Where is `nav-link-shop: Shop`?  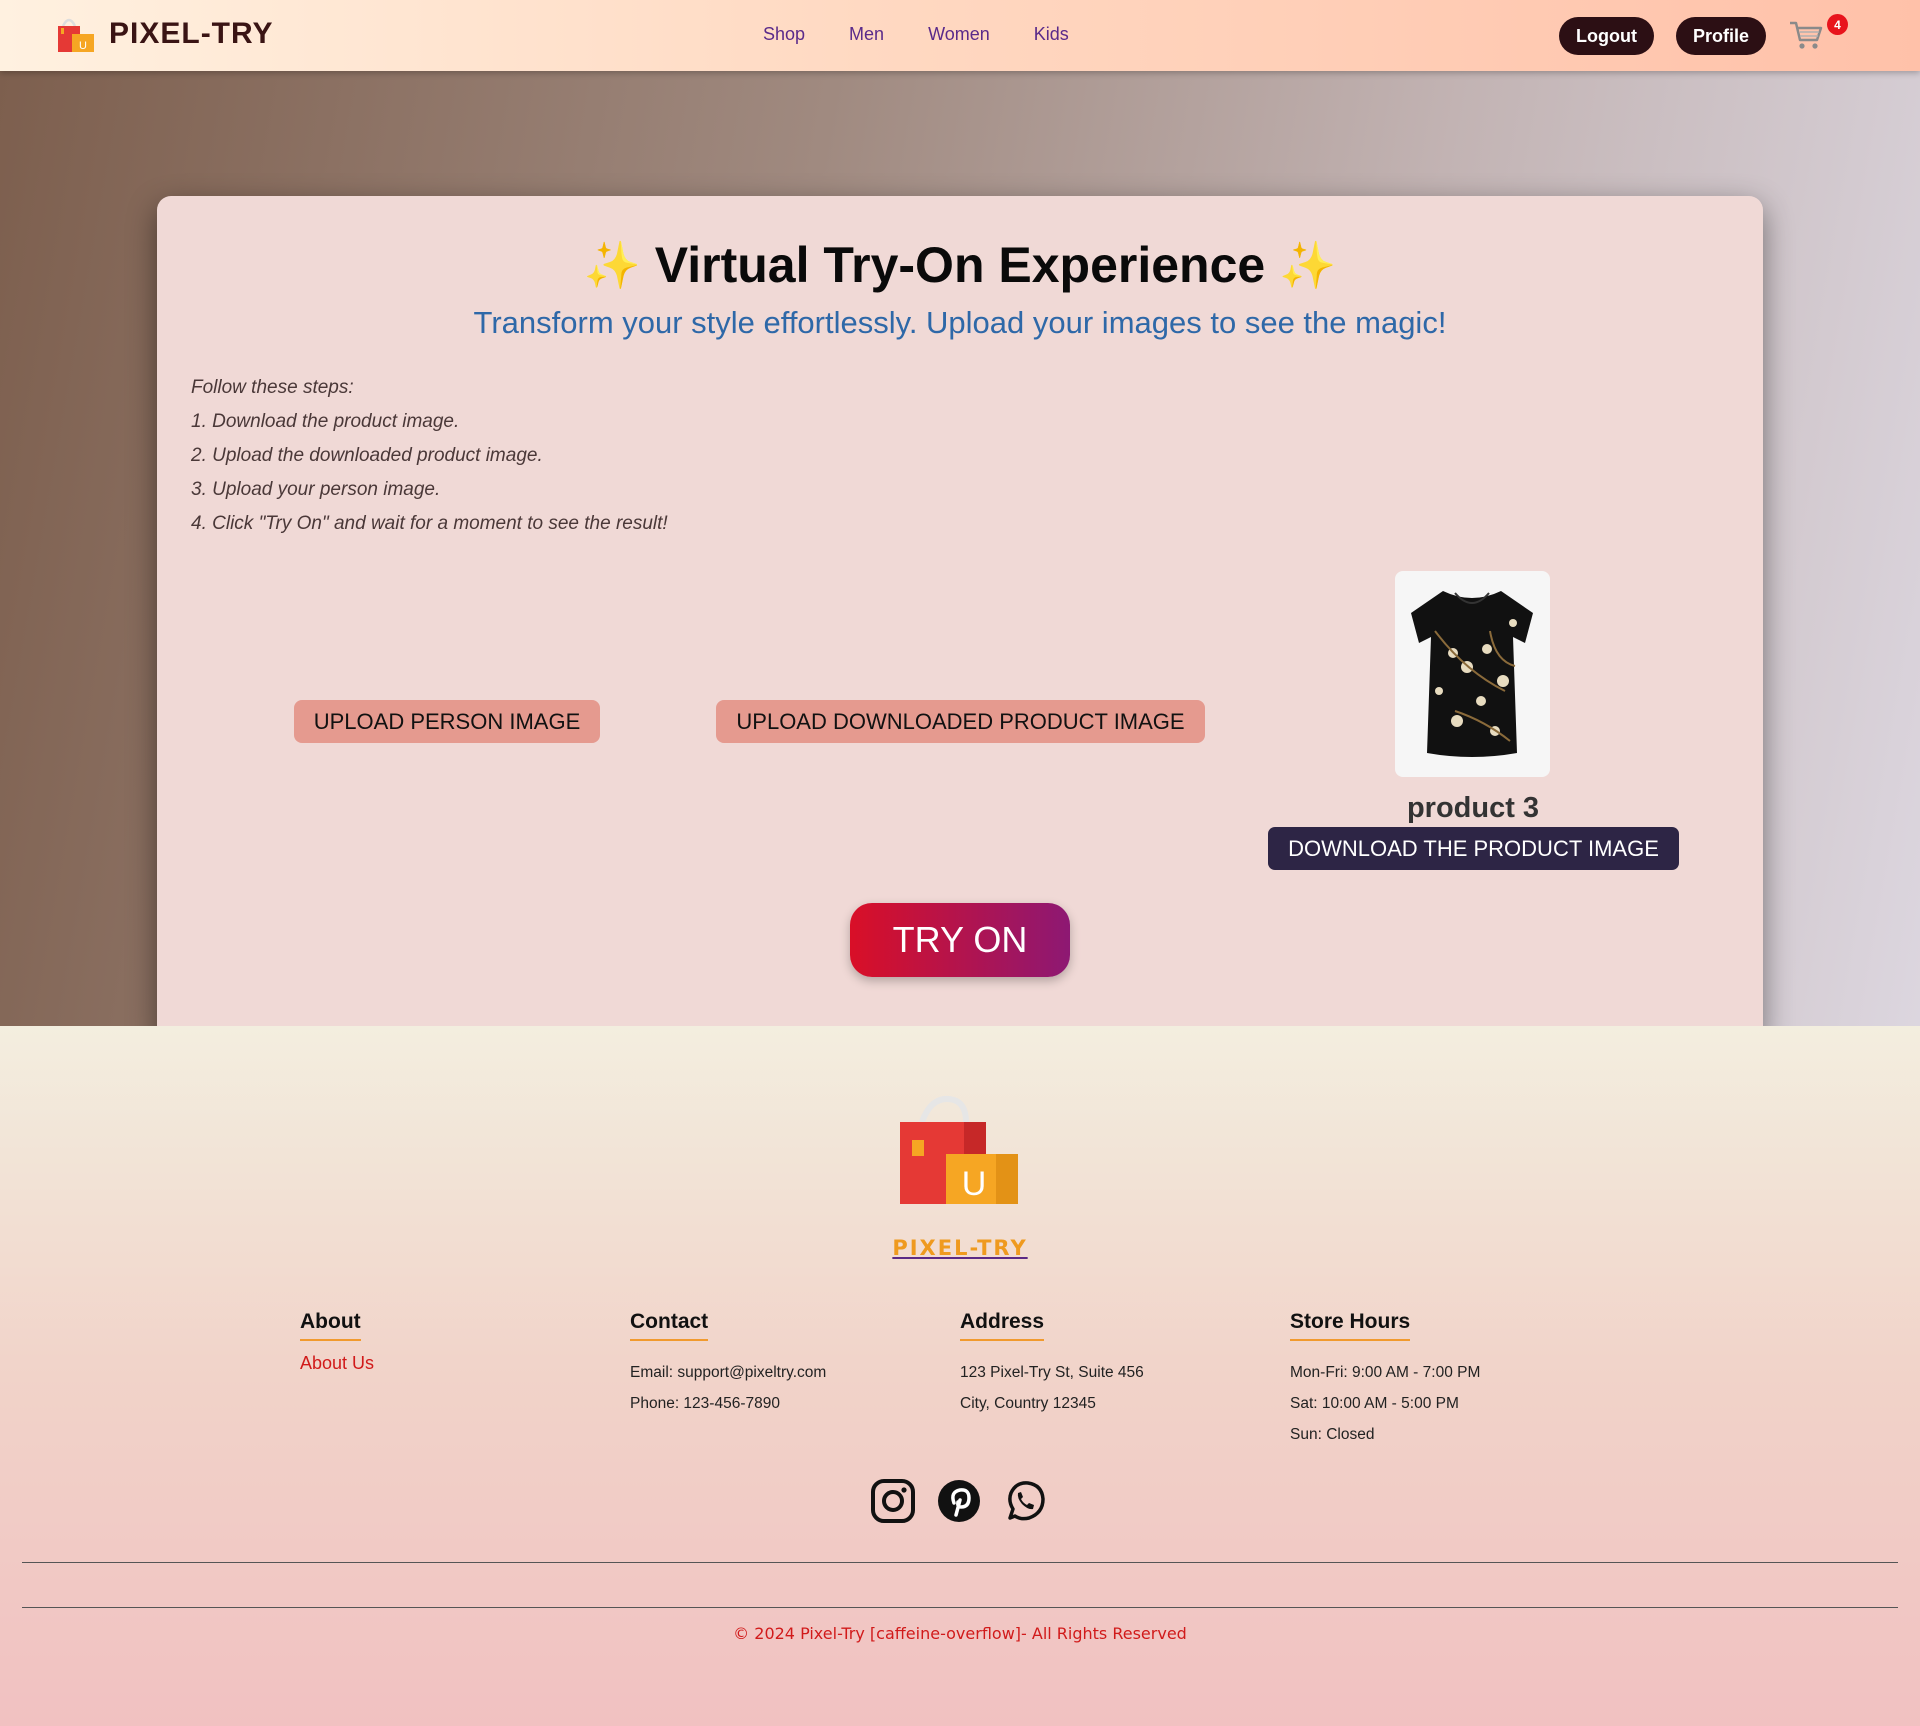 nav-link-shop: Shop is located at coordinates (784, 34).